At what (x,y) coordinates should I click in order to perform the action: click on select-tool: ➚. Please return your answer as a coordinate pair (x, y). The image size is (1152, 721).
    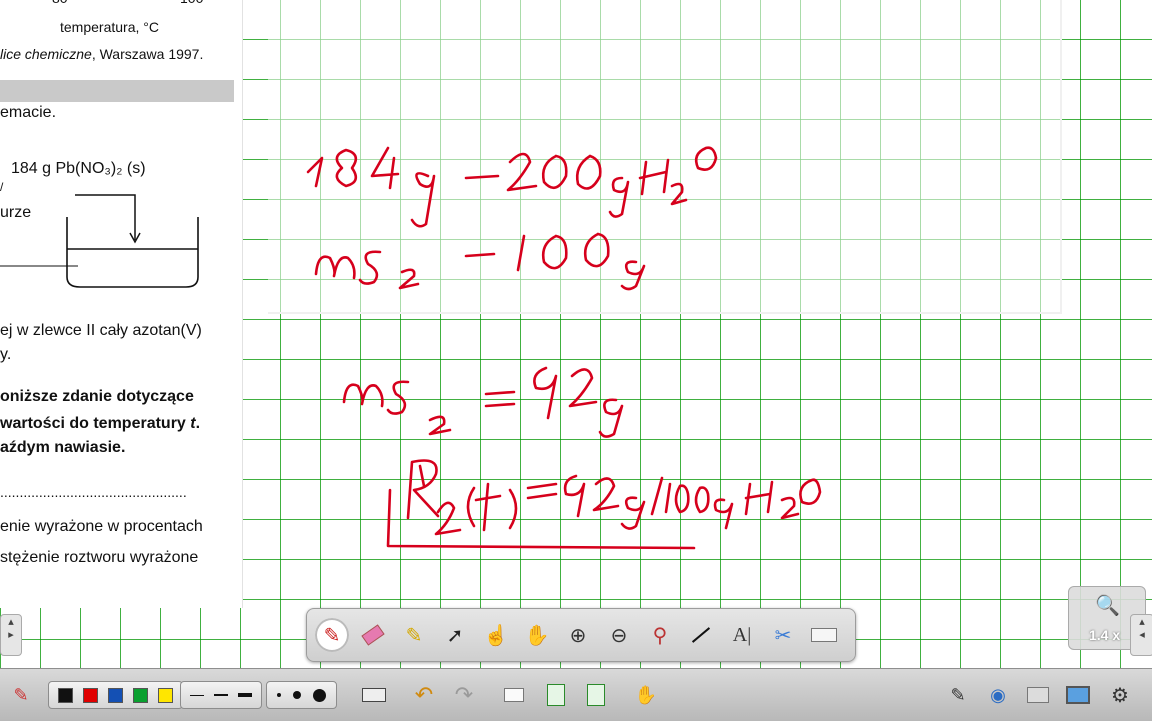
    Looking at the image, I should click on (455, 635).